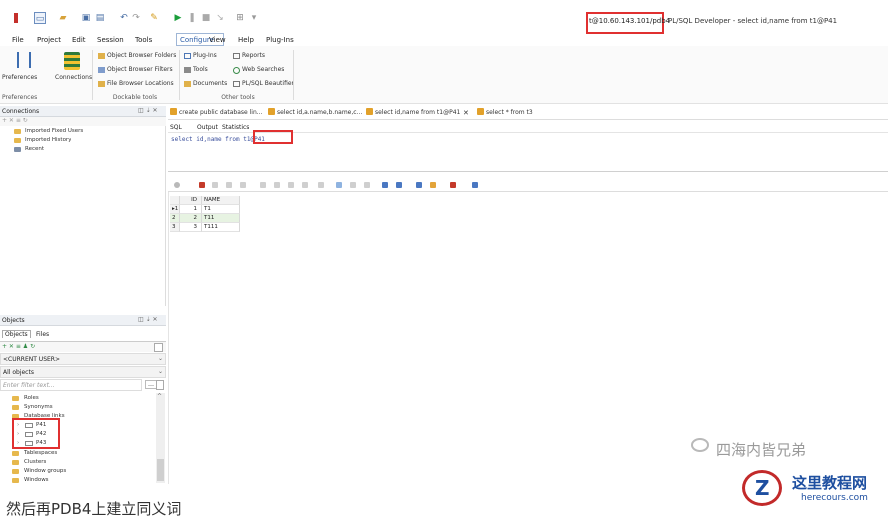 This screenshot has height=519, width=888. Describe the element at coordinates (158, 347) in the screenshot. I see `filter-checkbox` at that location.